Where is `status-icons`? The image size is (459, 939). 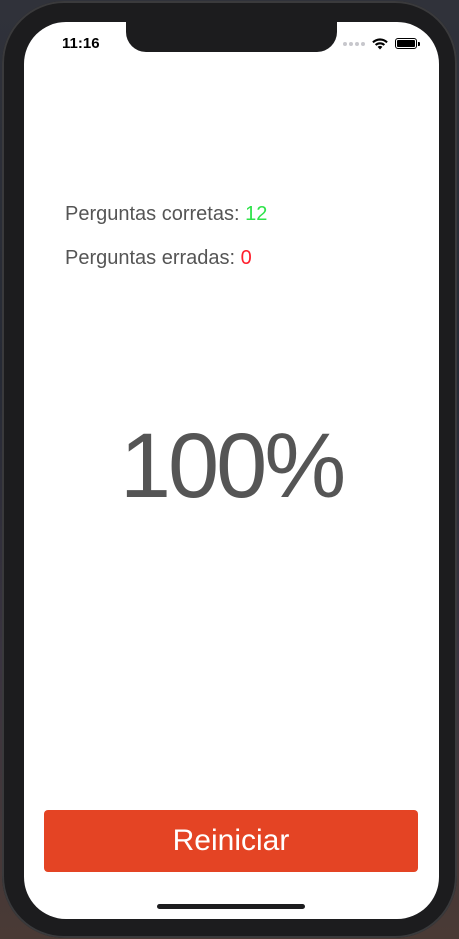
status-icons is located at coordinates (381, 43).